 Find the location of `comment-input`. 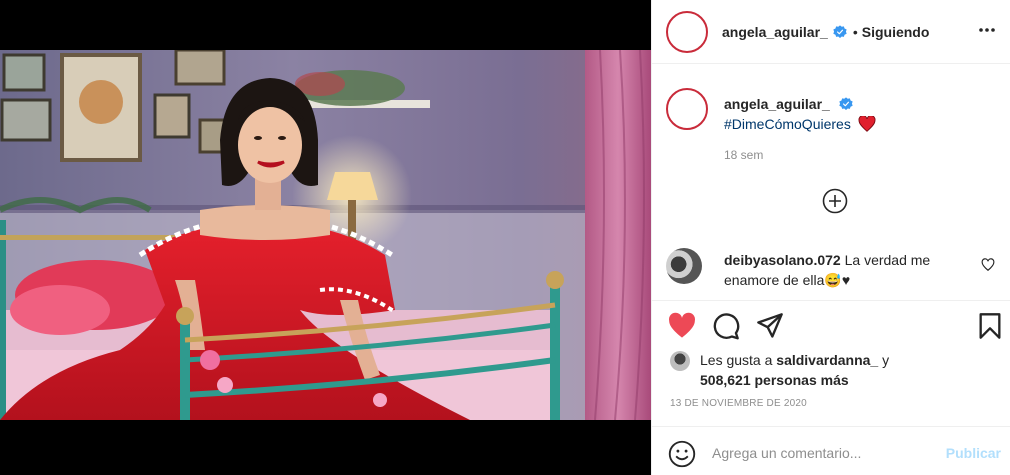

comment-input is located at coordinates (822, 453).